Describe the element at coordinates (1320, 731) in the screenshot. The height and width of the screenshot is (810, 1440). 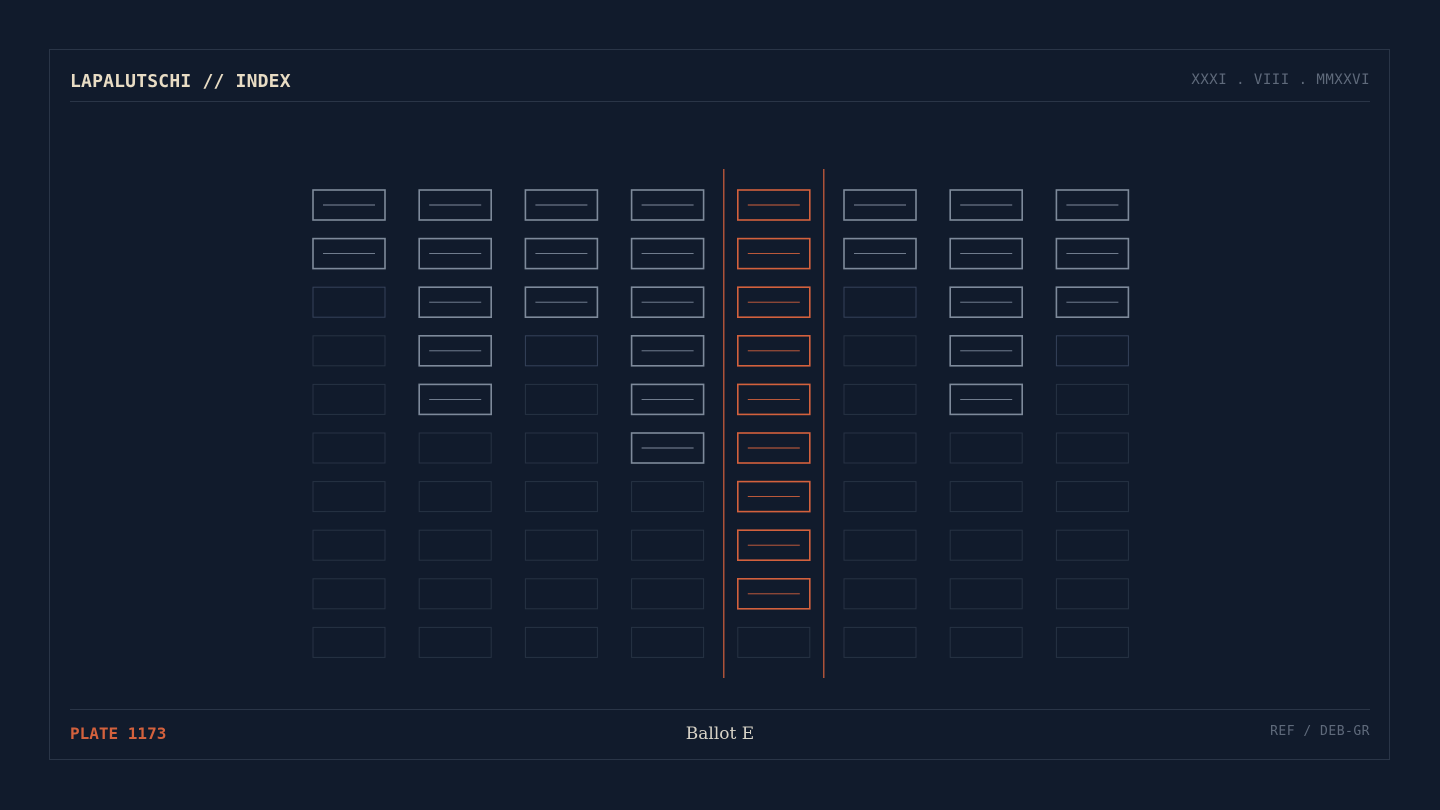
I see `reference-label: REF / DEB-GR` at that location.